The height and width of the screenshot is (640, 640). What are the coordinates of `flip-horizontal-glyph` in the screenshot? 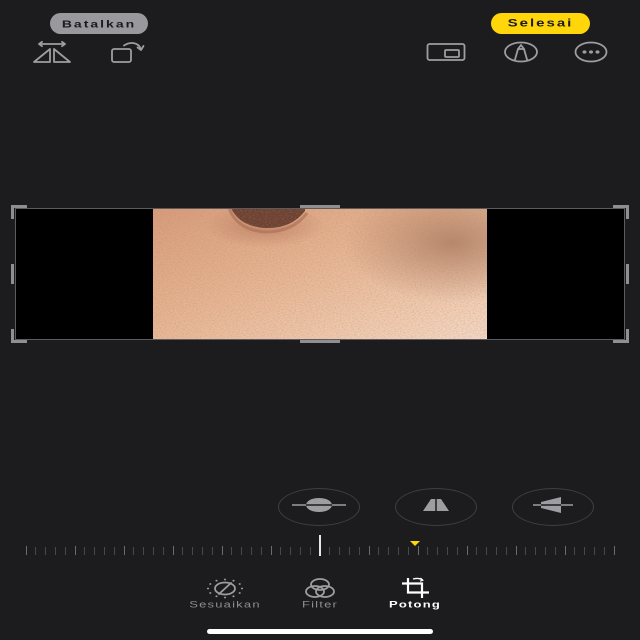 It's located at (52, 52).